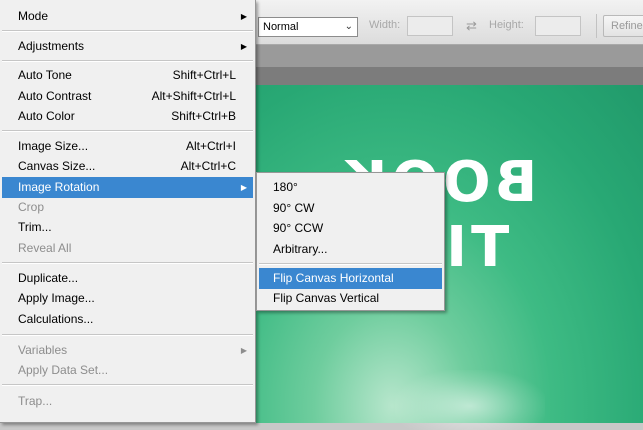  I want to click on menu-item-reveal-all: Reveal All, so click(127, 248).